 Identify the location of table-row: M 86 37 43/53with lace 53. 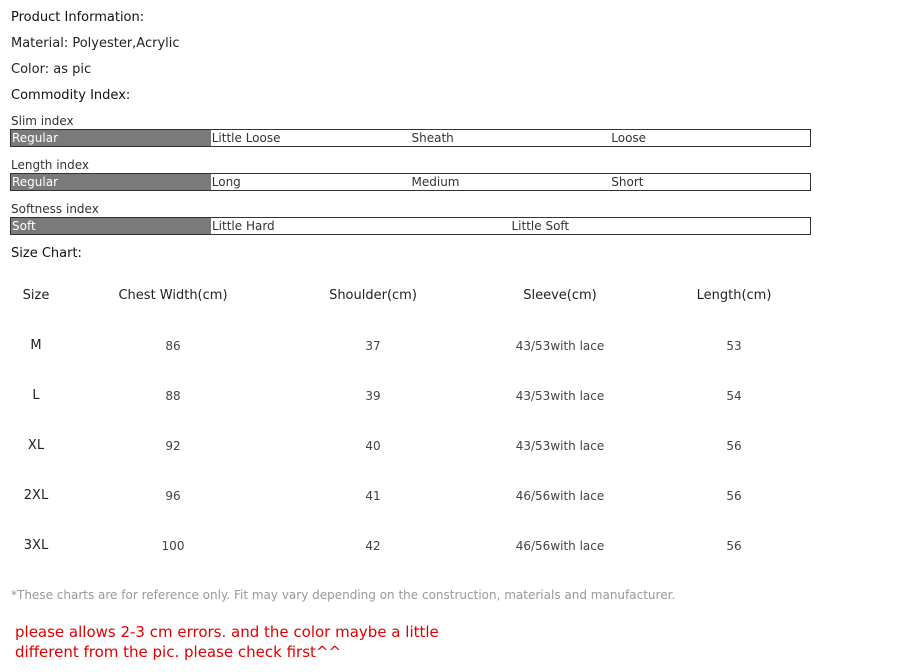
(461, 345).